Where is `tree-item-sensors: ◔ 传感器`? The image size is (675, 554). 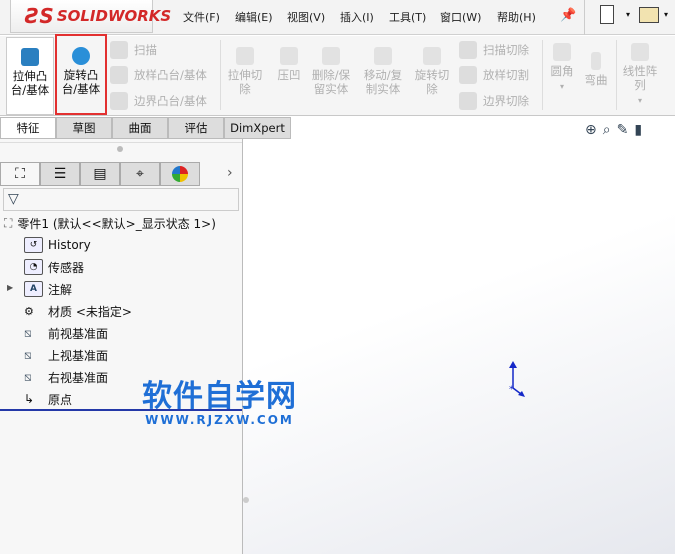 tree-item-sensors: ◔ 传感器 is located at coordinates (54, 267).